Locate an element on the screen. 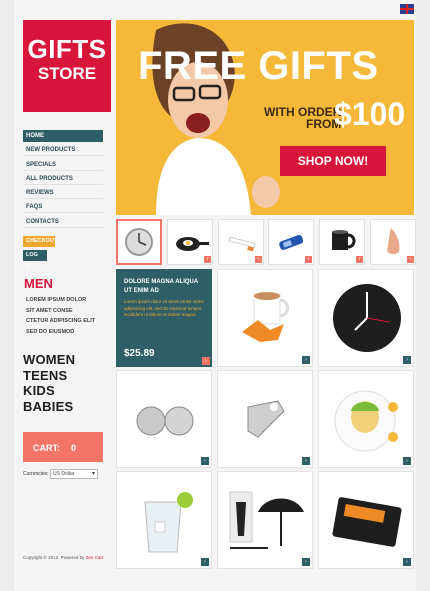 The height and width of the screenshot is (591, 430). product-tea-mug: › is located at coordinates (265, 318).